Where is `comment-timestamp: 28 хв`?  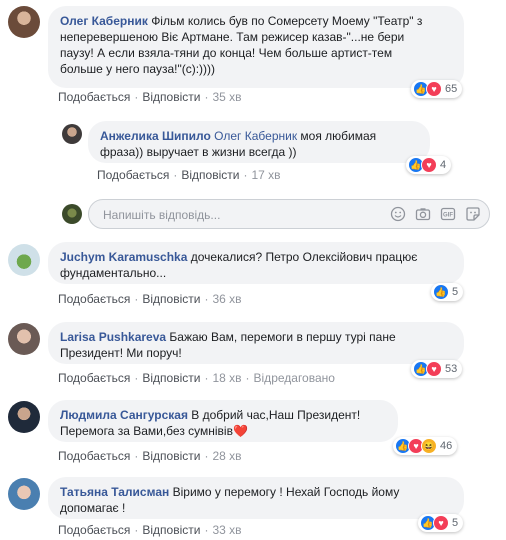 comment-timestamp: 28 хв is located at coordinates (226, 456).